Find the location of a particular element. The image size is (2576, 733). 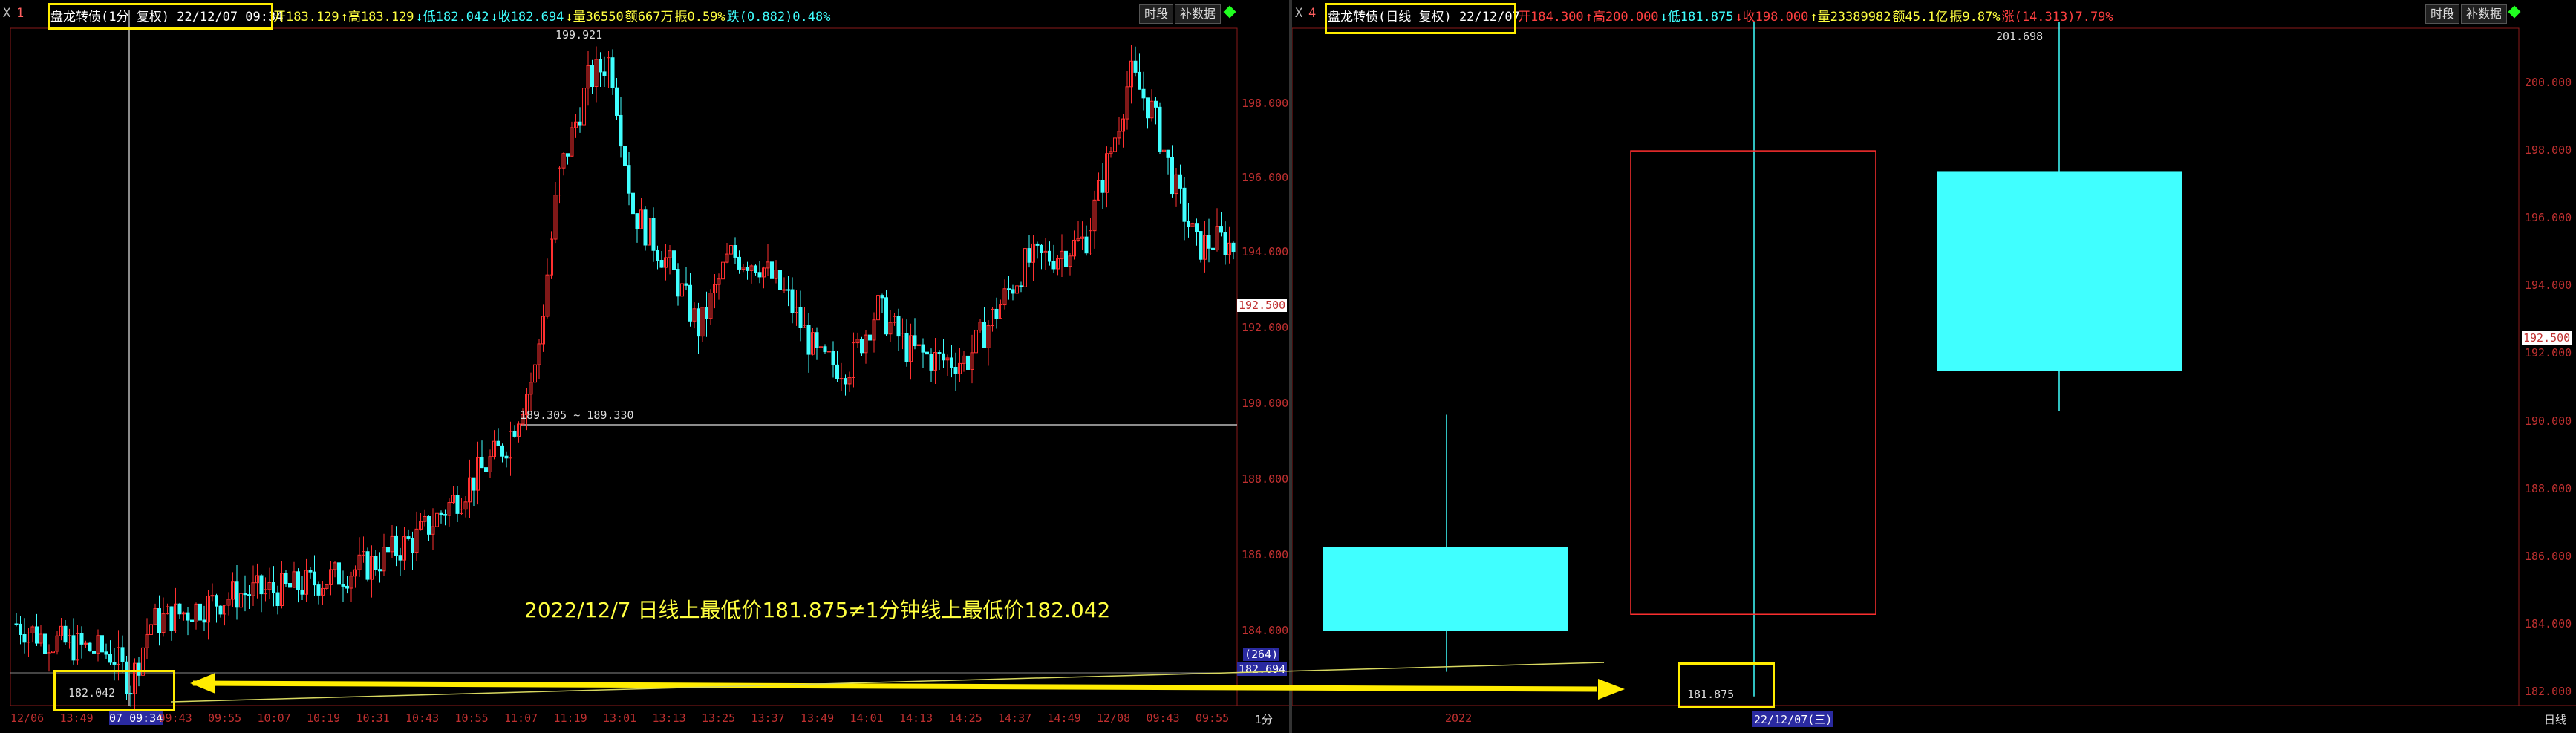

price-tick: 188.000 is located at coordinates (2548, 488).